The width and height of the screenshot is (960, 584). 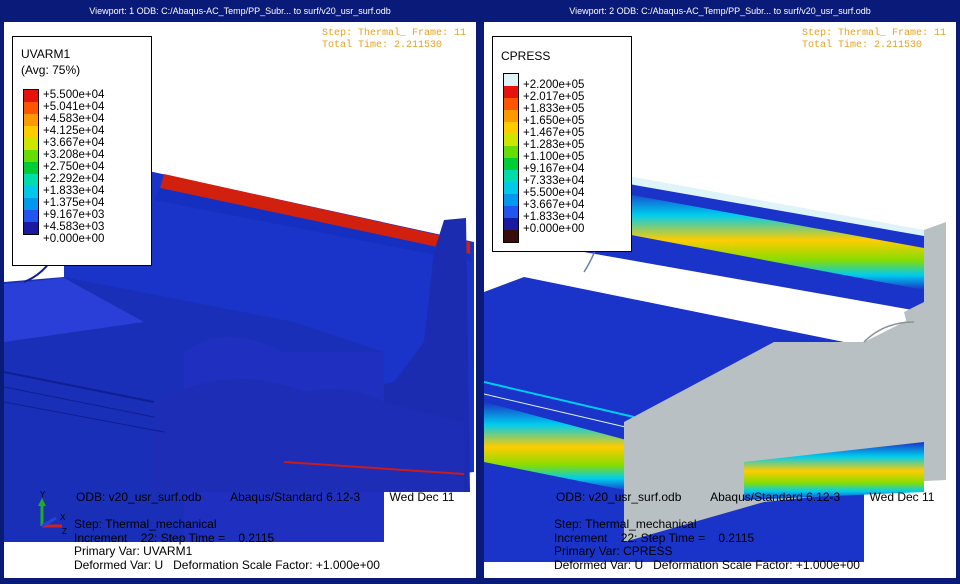 What do you see at coordinates (74, 131) in the screenshot?
I see `legend-value: +4.125e+04` at bounding box center [74, 131].